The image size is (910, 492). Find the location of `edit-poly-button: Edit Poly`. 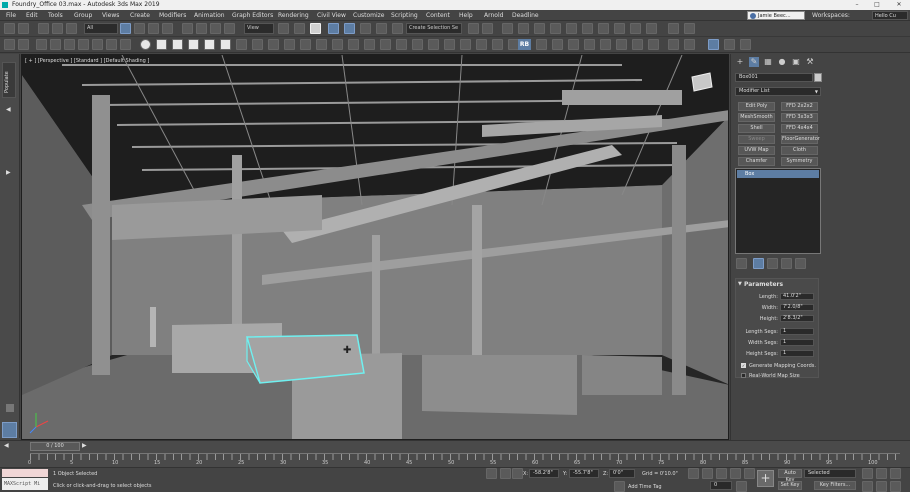

edit-poly-button: Edit Poly is located at coordinates (756, 106).